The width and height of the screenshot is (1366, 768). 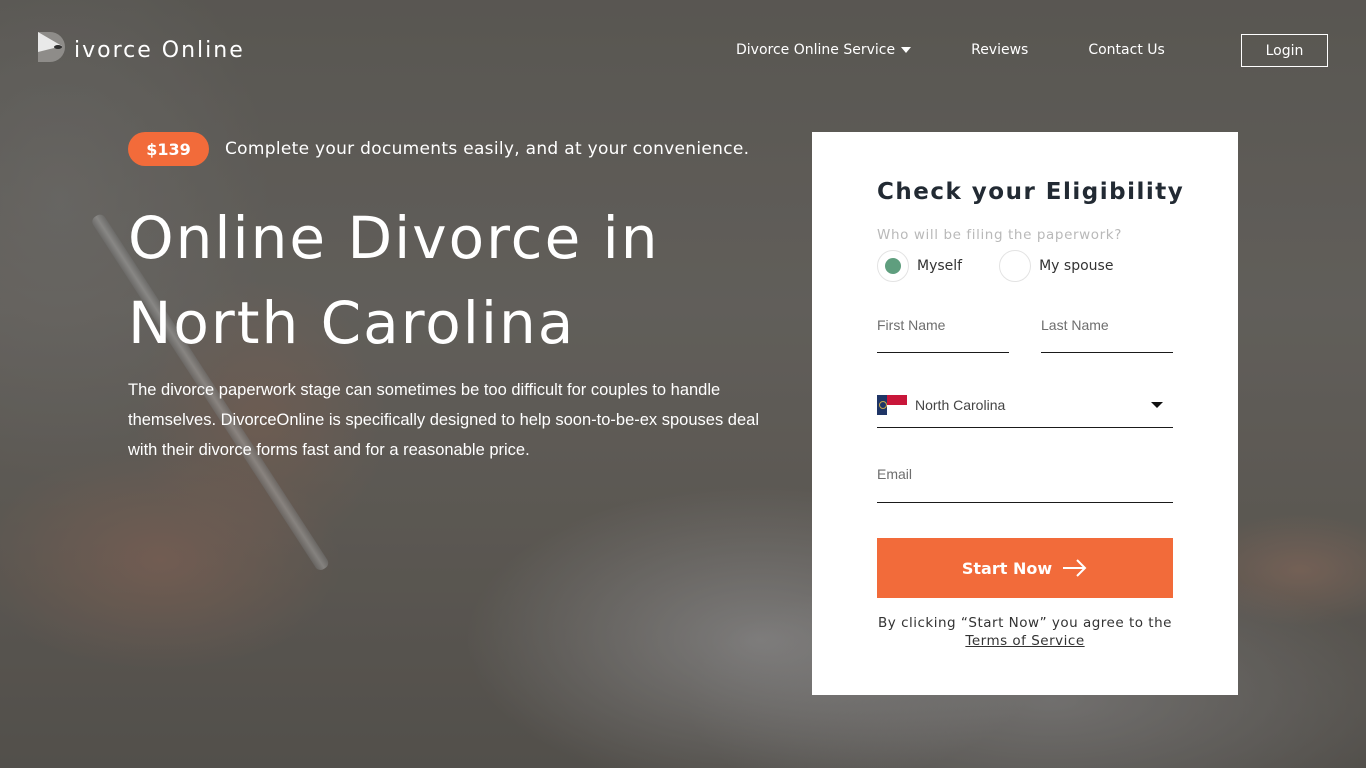 I want to click on start-now-button: Start Now, so click(x=1025, y=568).